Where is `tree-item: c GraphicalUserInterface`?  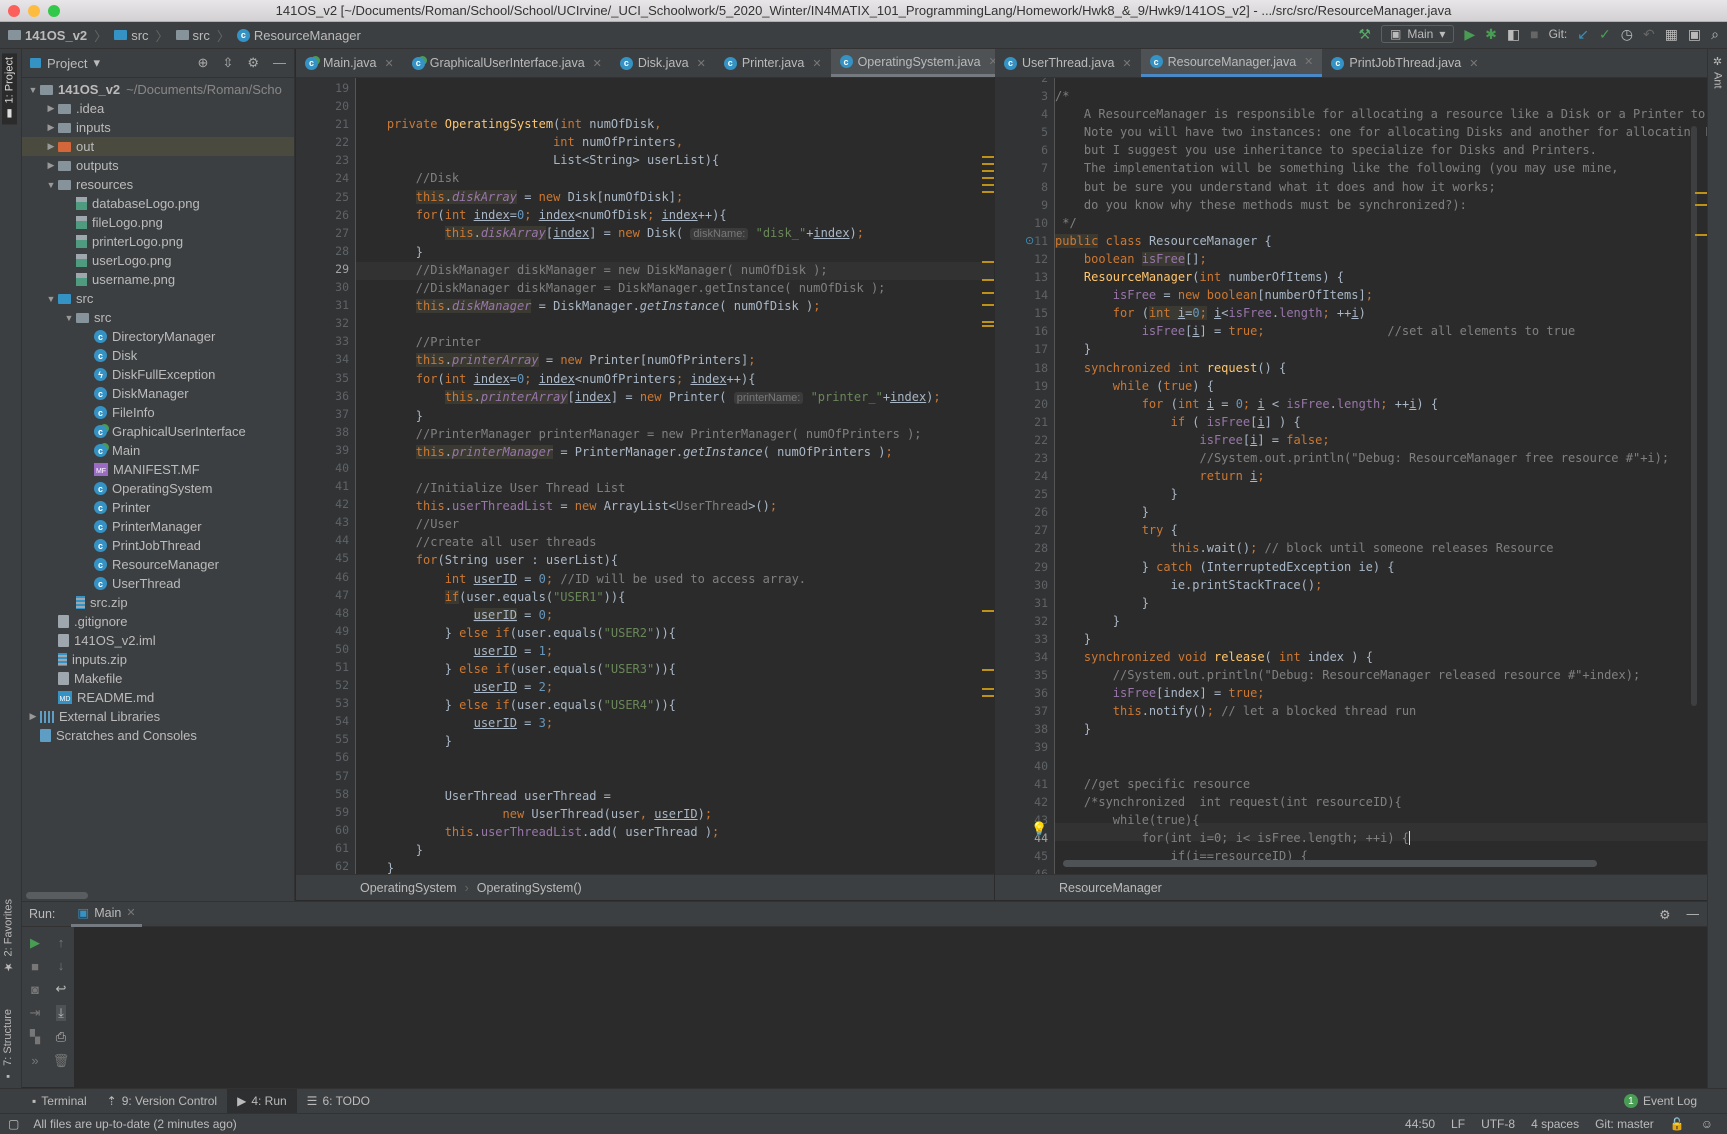 tree-item: c GraphicalUserInterface is located at coordinates (158, 431).